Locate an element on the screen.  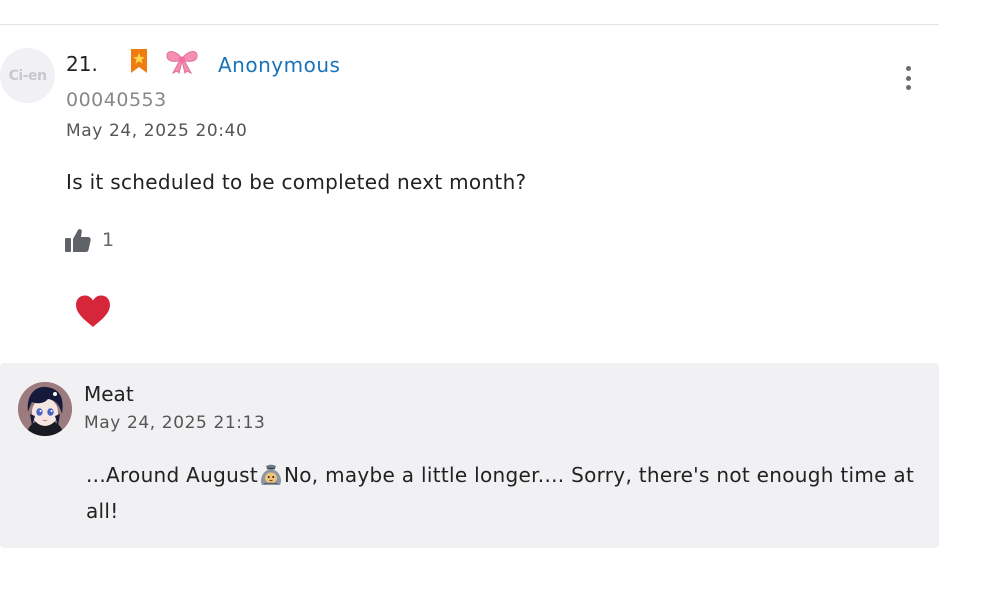
like-button: 1 is located at coordinates (89, 240).